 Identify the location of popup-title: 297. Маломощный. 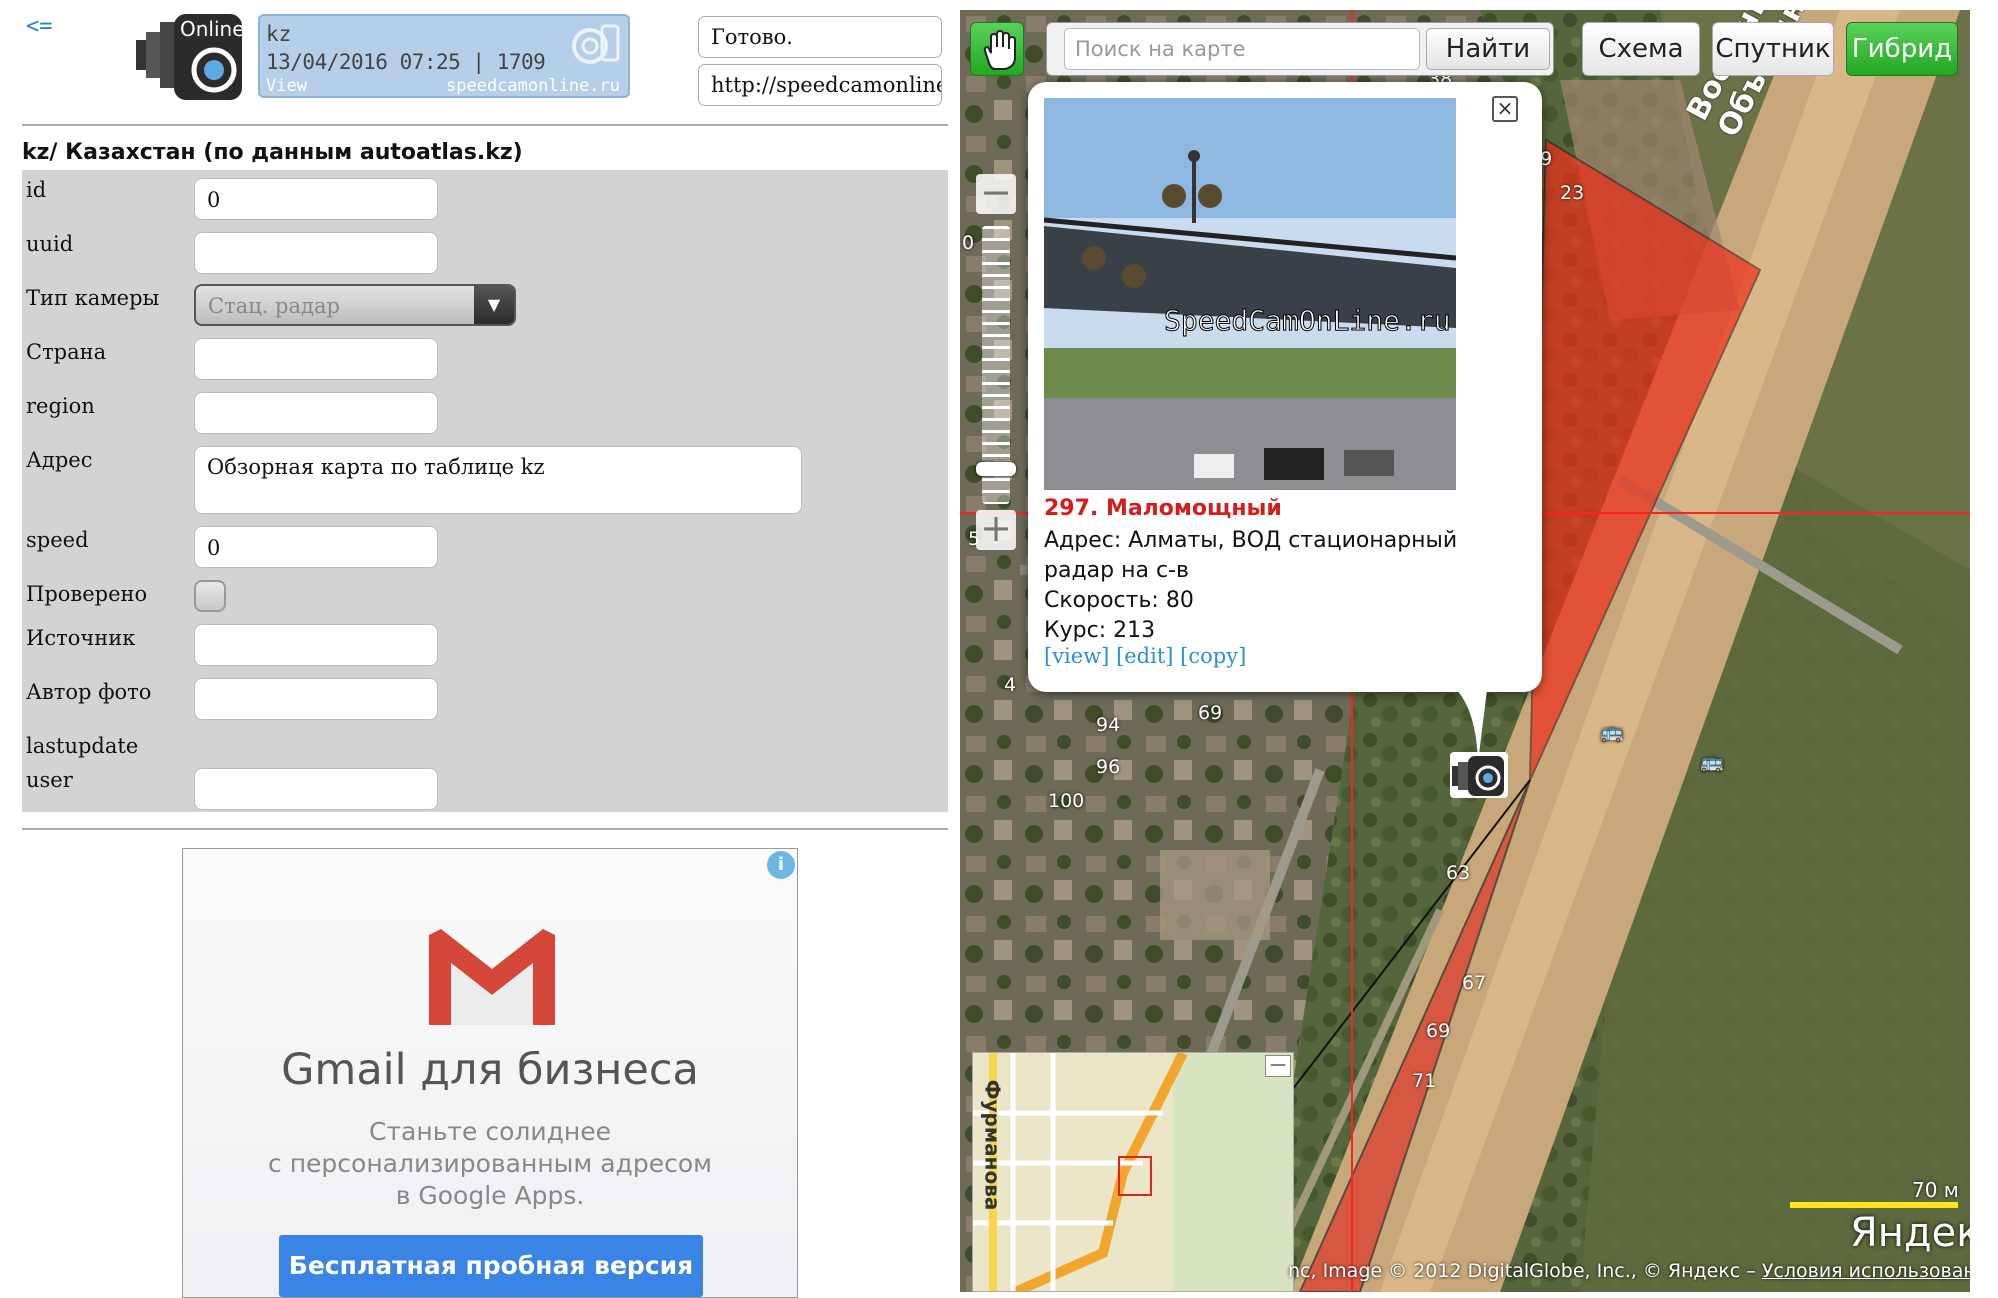
(1163, 508).